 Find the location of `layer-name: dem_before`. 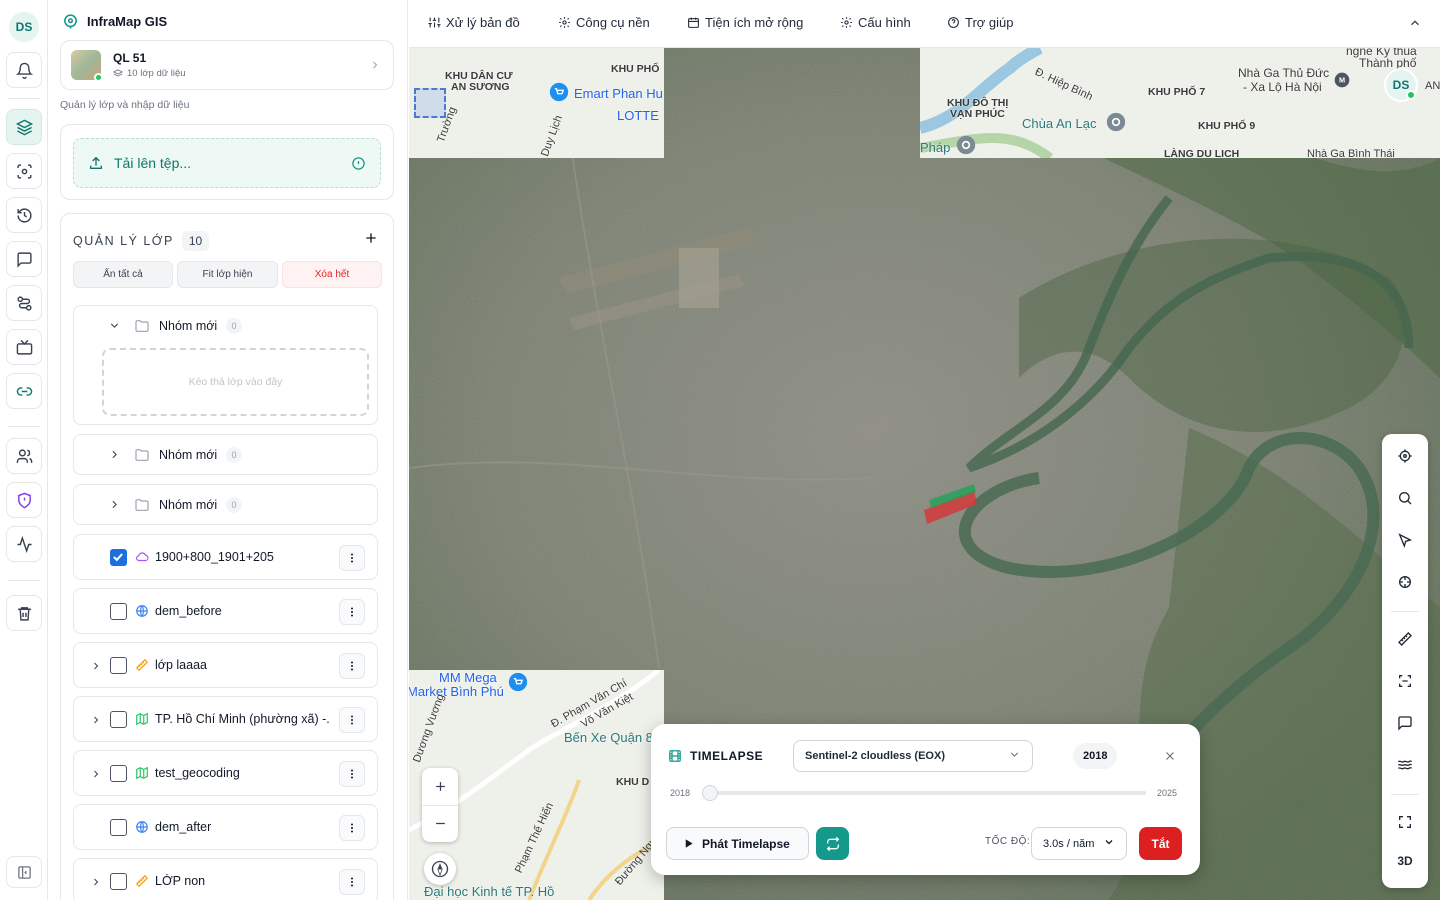

layer-name: dem_before is located at coordinates (188, 611).